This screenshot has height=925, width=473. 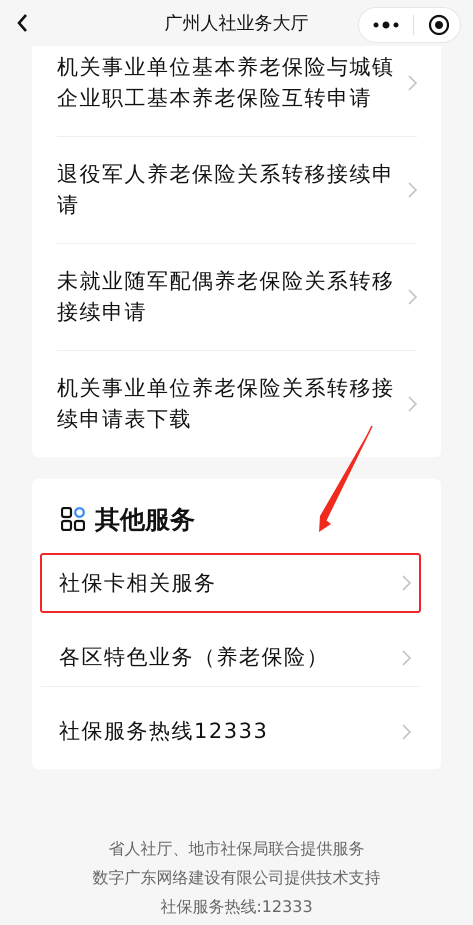 I want to click on more-icon, so click(x=386, y=25).